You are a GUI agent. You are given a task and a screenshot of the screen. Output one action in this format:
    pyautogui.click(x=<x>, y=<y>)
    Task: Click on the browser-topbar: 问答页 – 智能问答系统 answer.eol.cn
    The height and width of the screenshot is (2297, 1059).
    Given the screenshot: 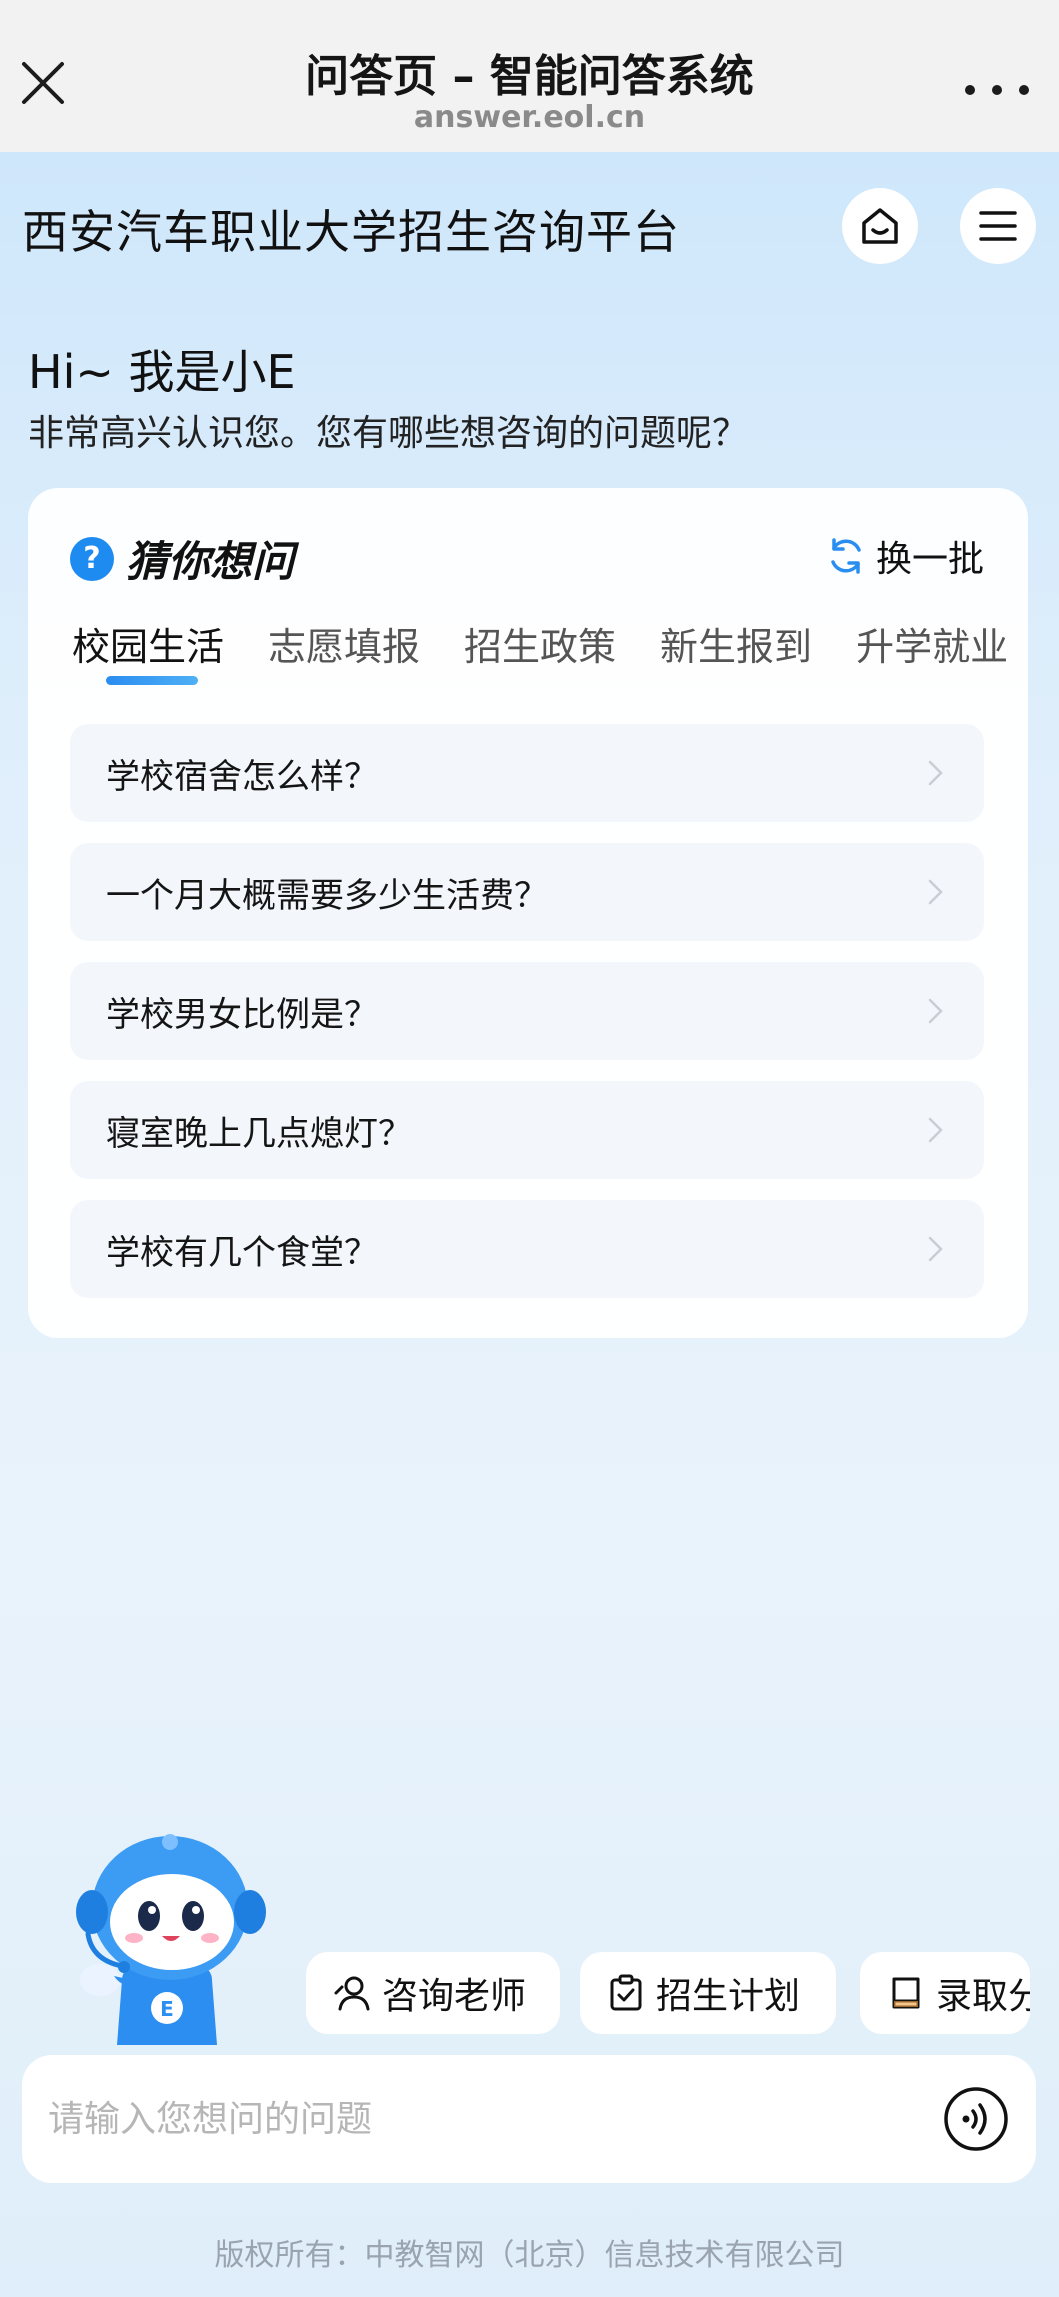 What is the action you would take?
    pyautogui.click(x=529, y=76)
    